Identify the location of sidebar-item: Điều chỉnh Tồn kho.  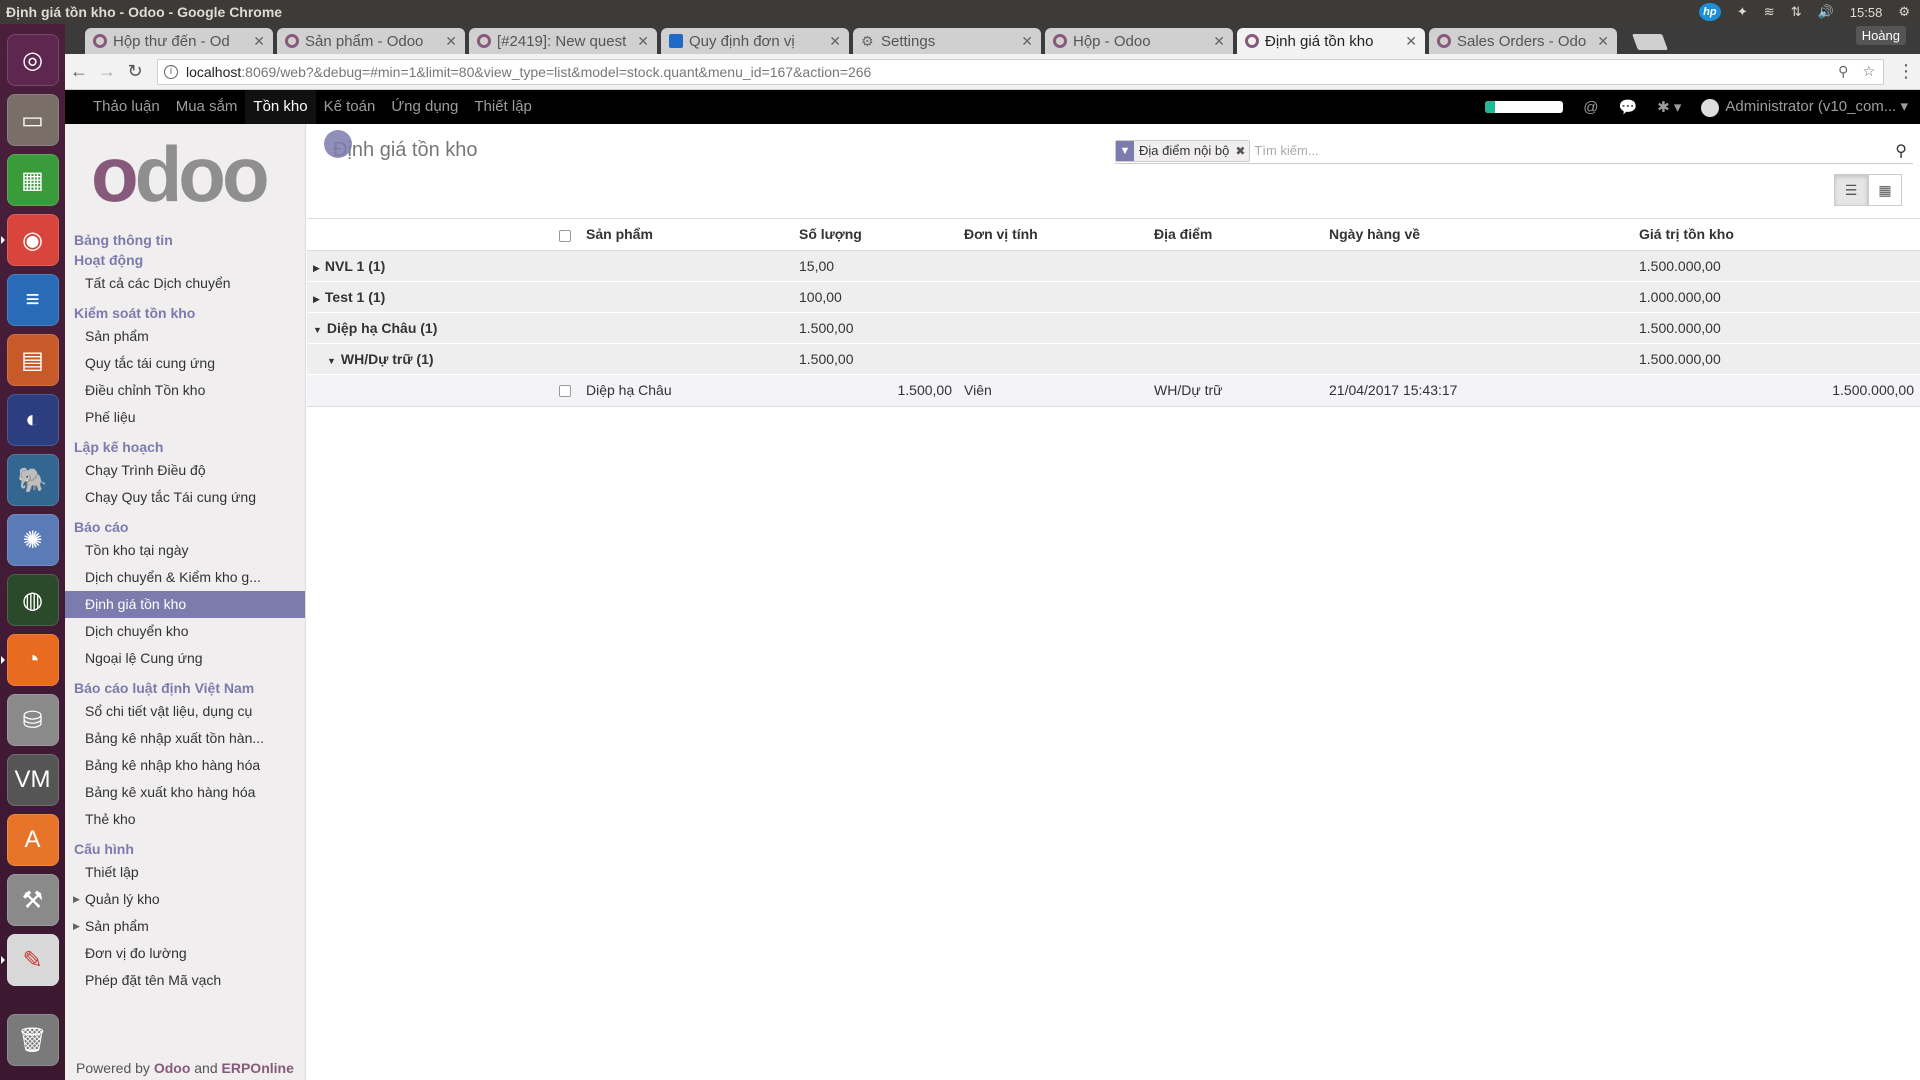
(185, 390).